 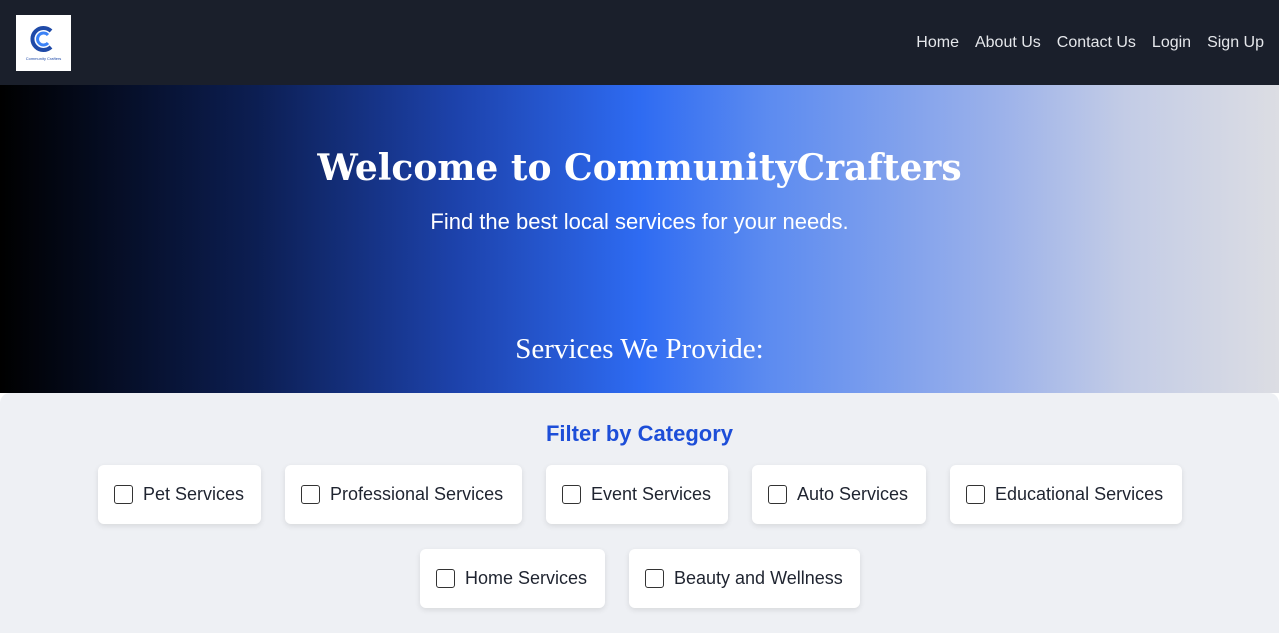 I want to click on category-chip-educational-services: Educational Services, so click(x=1066, y=494).